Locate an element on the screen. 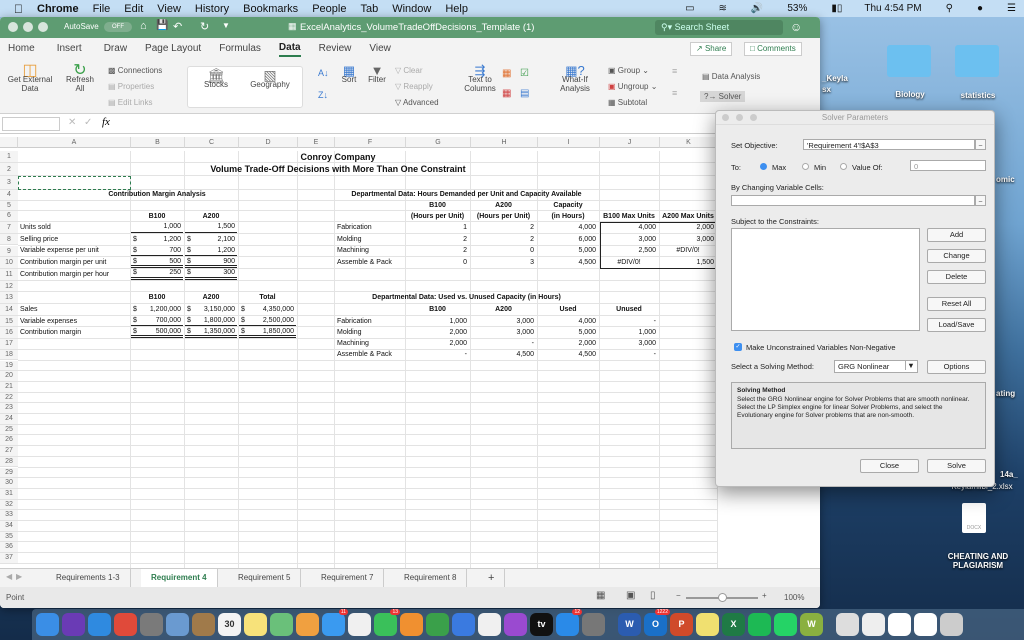 Image resolution: width=1024 pixels, height=640 pixels. cell-H7: 2 is located at coordinates (503, 227).